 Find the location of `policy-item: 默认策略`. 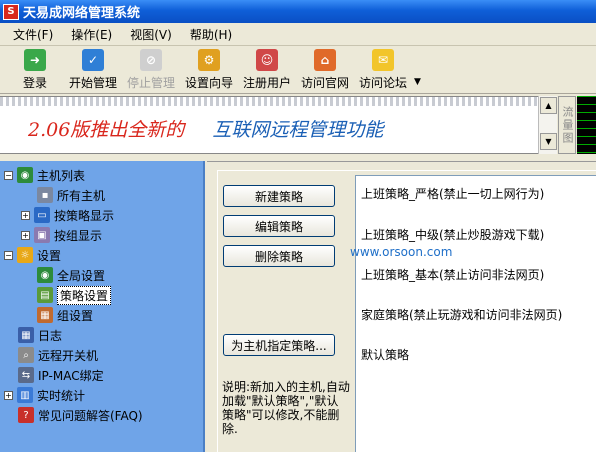

policy-item: 默认策略 is located at coordinates (385, 354).